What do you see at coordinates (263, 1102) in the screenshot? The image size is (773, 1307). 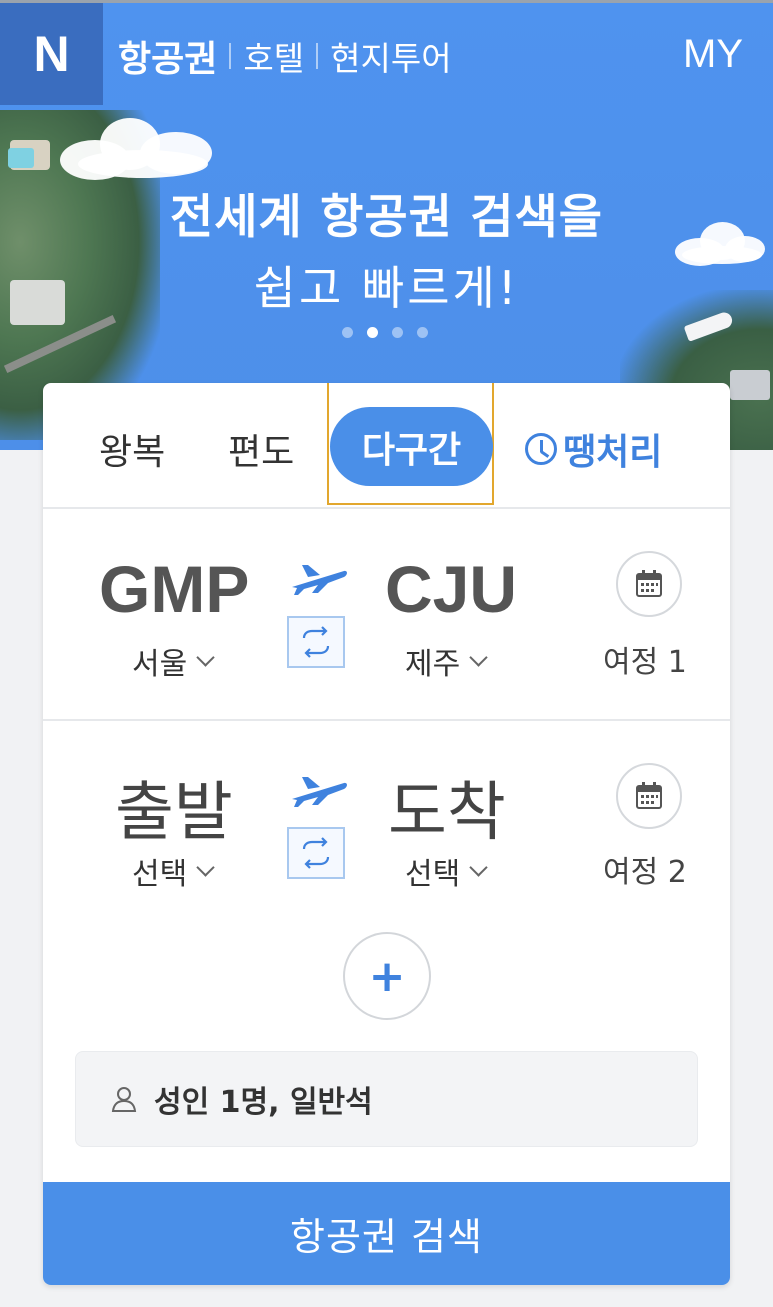 I see `passenger-class-label: 성인 1명, 일반석` at bounding box center [263, 1102].